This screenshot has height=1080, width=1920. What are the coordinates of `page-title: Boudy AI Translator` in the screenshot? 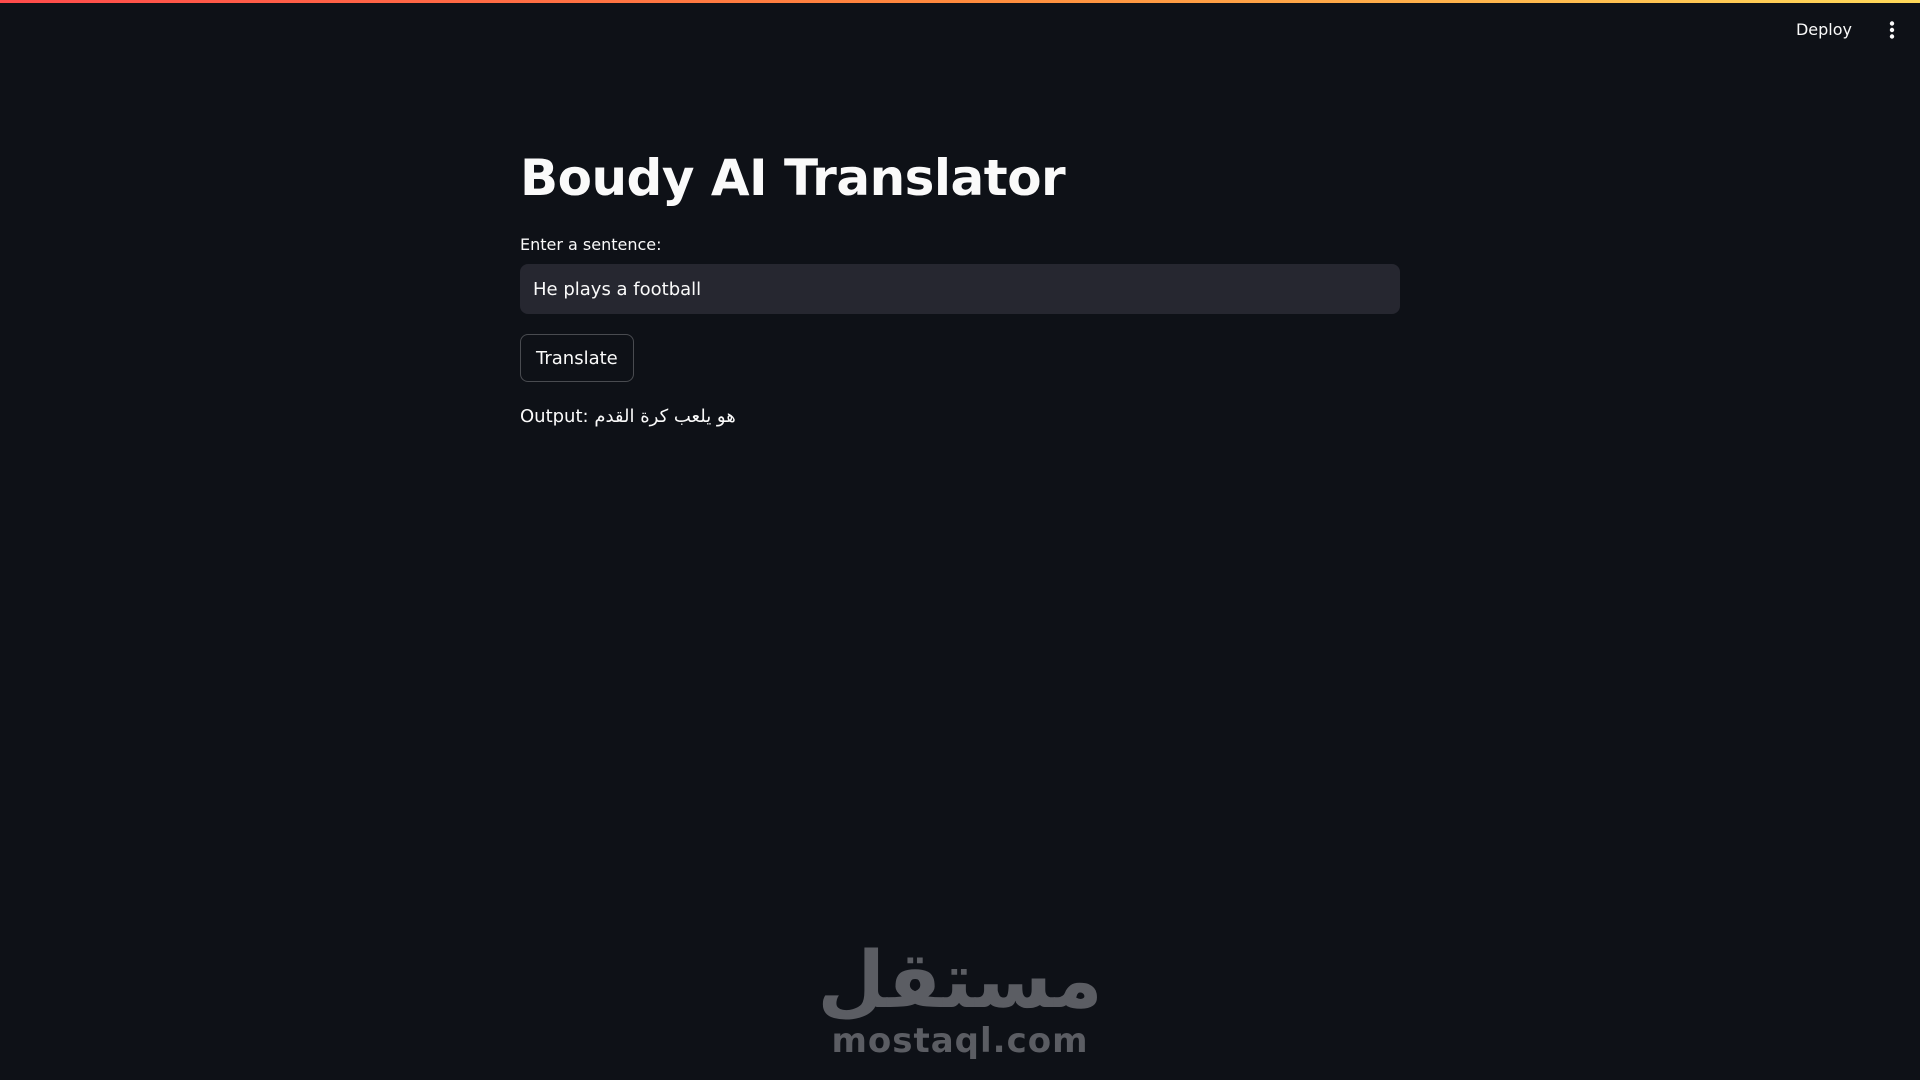 It's located at (793, 178).